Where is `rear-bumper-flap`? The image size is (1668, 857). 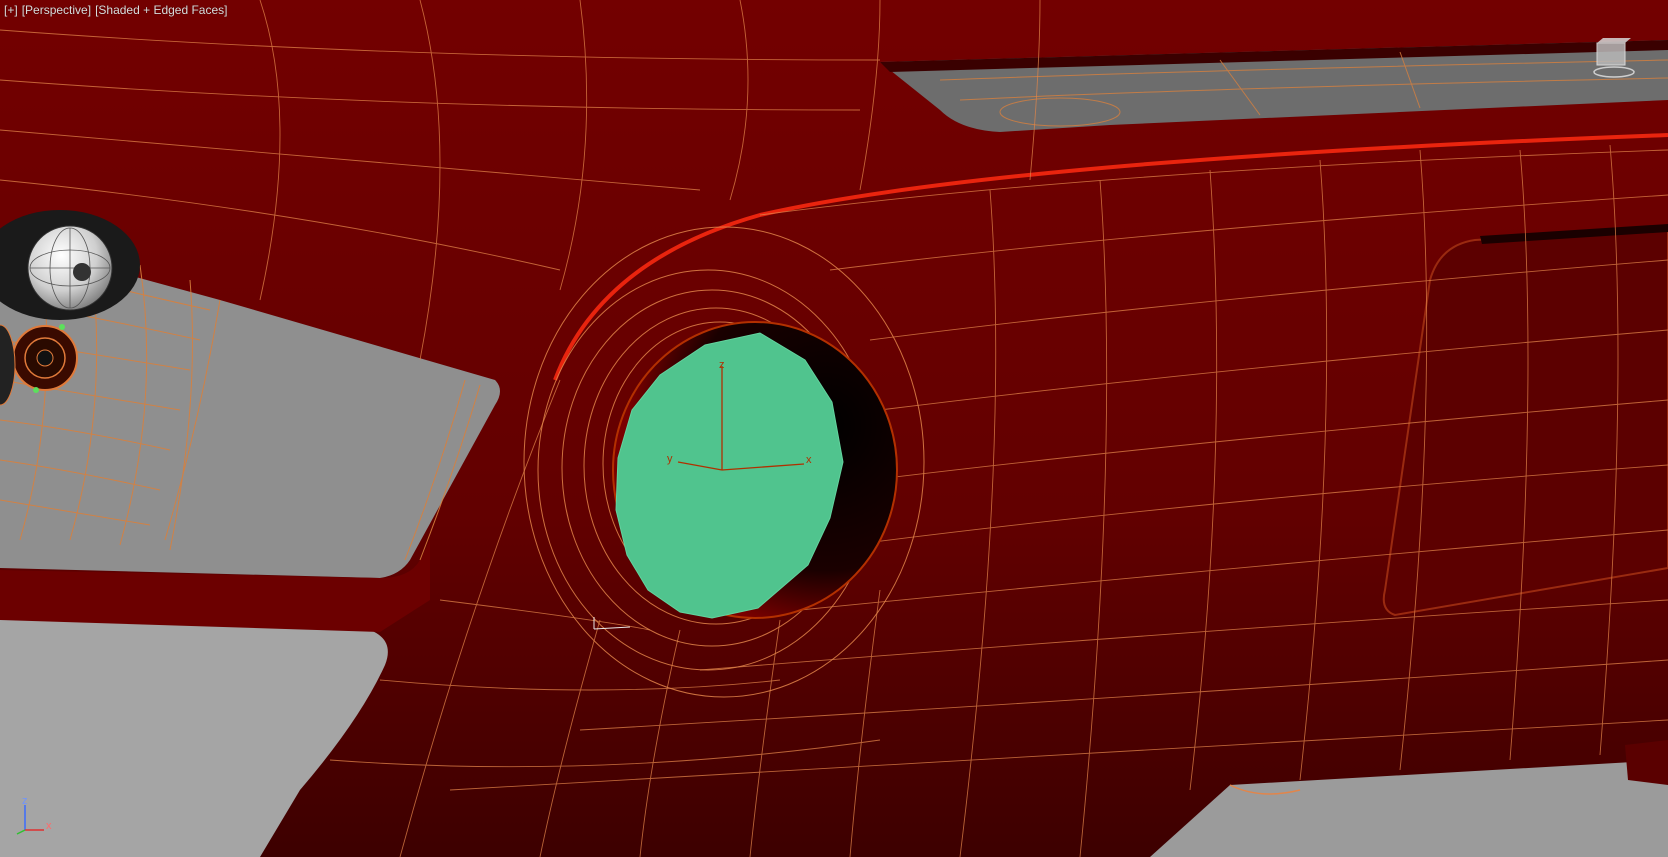
rear-bumper-flap is located at coordinates (1646, 762).